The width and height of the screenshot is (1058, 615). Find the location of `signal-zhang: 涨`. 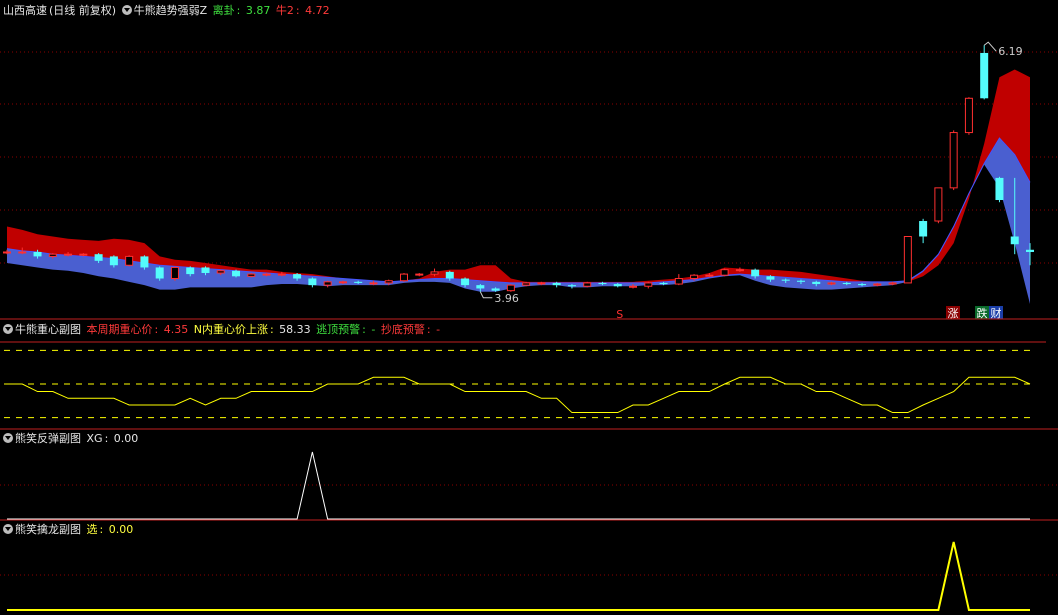

signal-zhang: 涨 is located at coordinates (953, 313).